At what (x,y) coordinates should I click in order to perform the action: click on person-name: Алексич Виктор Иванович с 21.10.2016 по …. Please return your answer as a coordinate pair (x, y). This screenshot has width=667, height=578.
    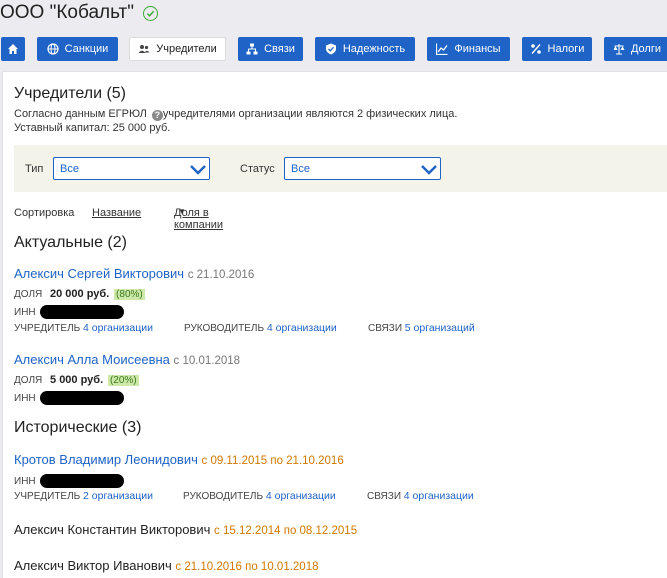
    Looking at the image, I should click on (166, 565).